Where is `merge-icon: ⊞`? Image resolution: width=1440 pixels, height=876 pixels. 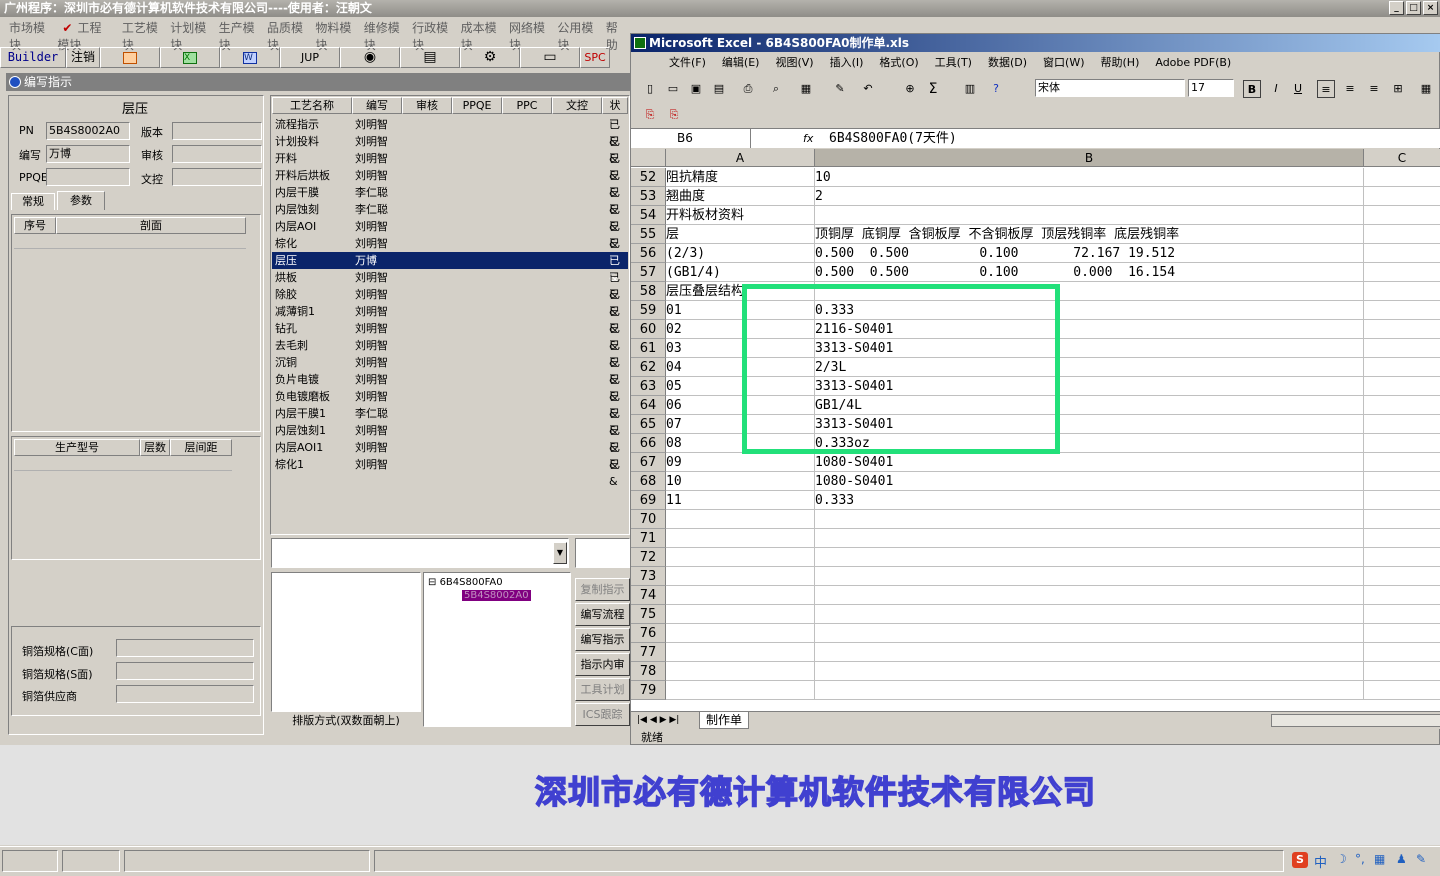 merge-icon: ⊞ is located at coordinates (1398, 89).